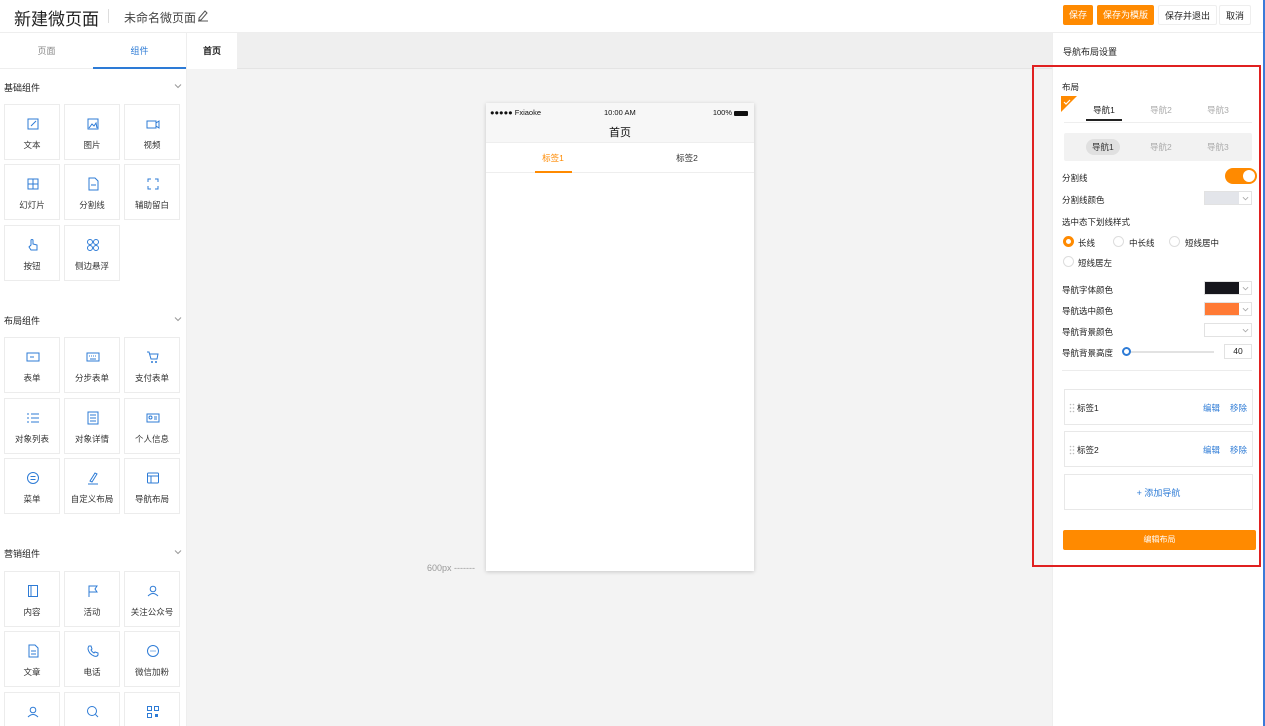  What do you see at coordinates (92, 499) in the screenshot?
I see `component-label: 自定义布局` at bounding box center [92, 499].